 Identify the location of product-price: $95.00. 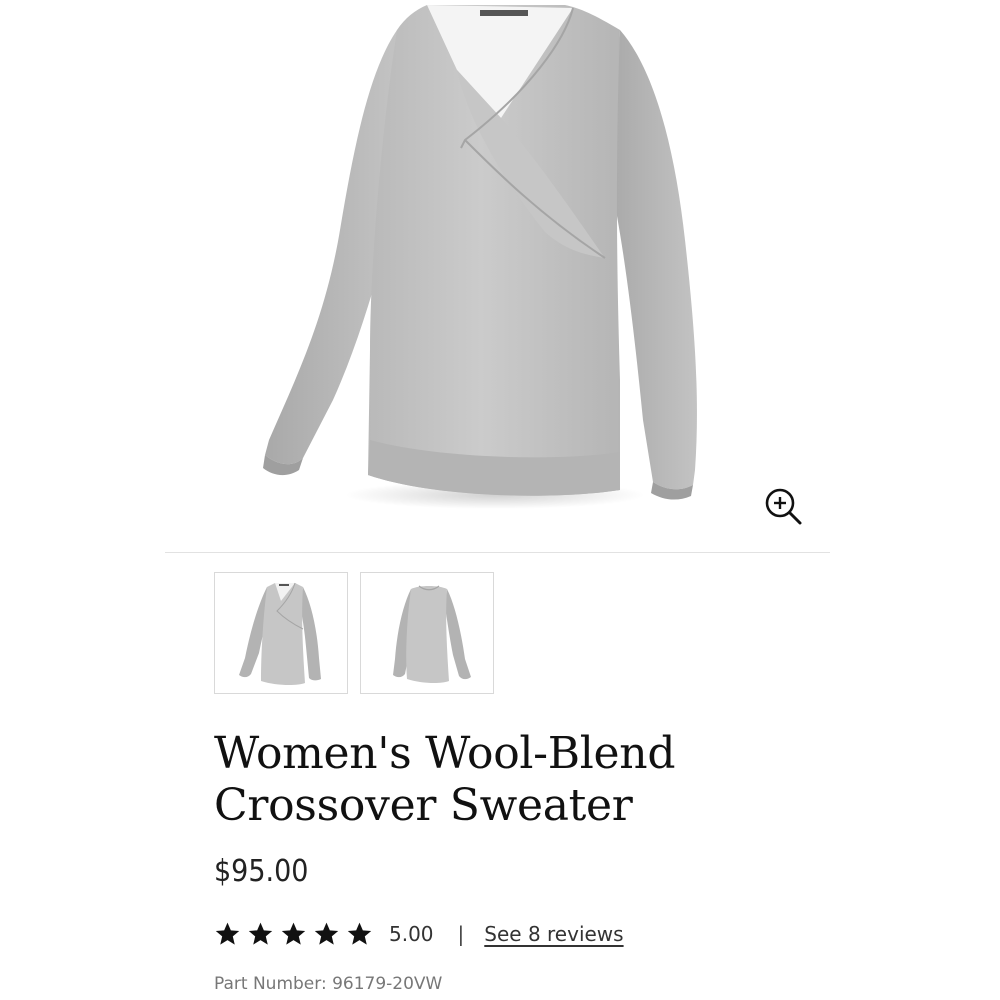
(261, 871).